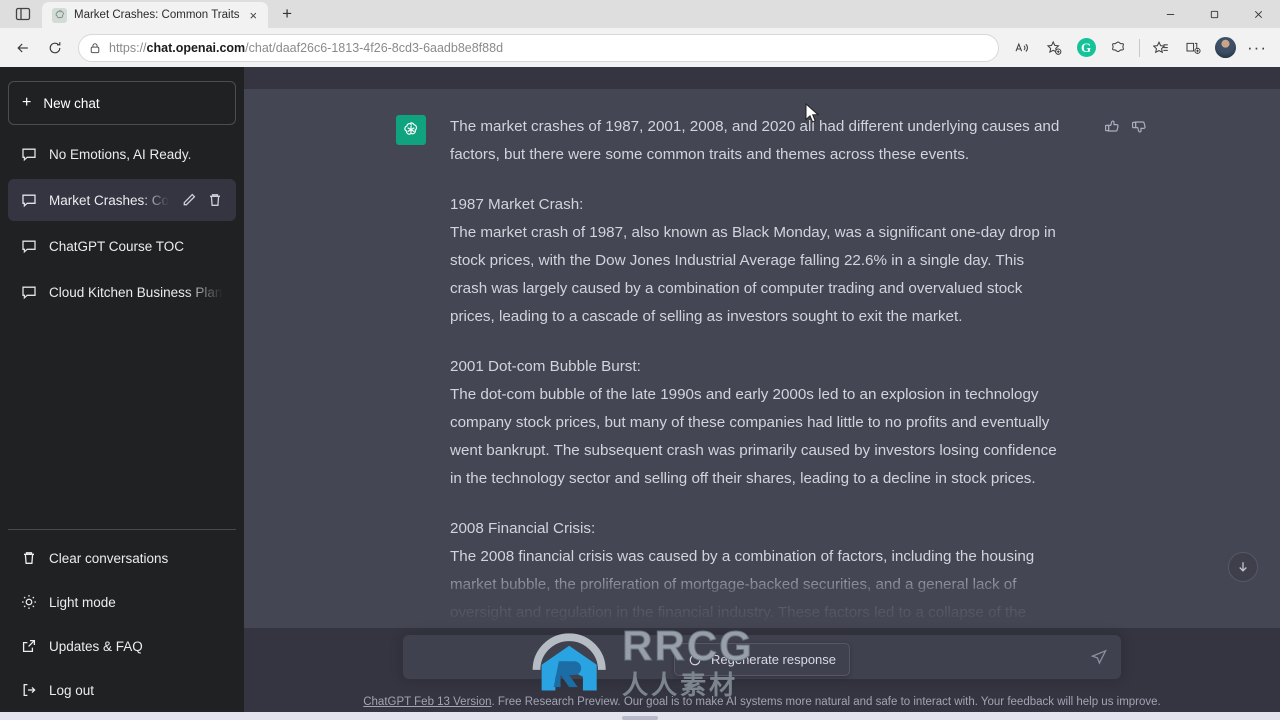  I want to click on log-out-label: Log out, so click(72, 690).